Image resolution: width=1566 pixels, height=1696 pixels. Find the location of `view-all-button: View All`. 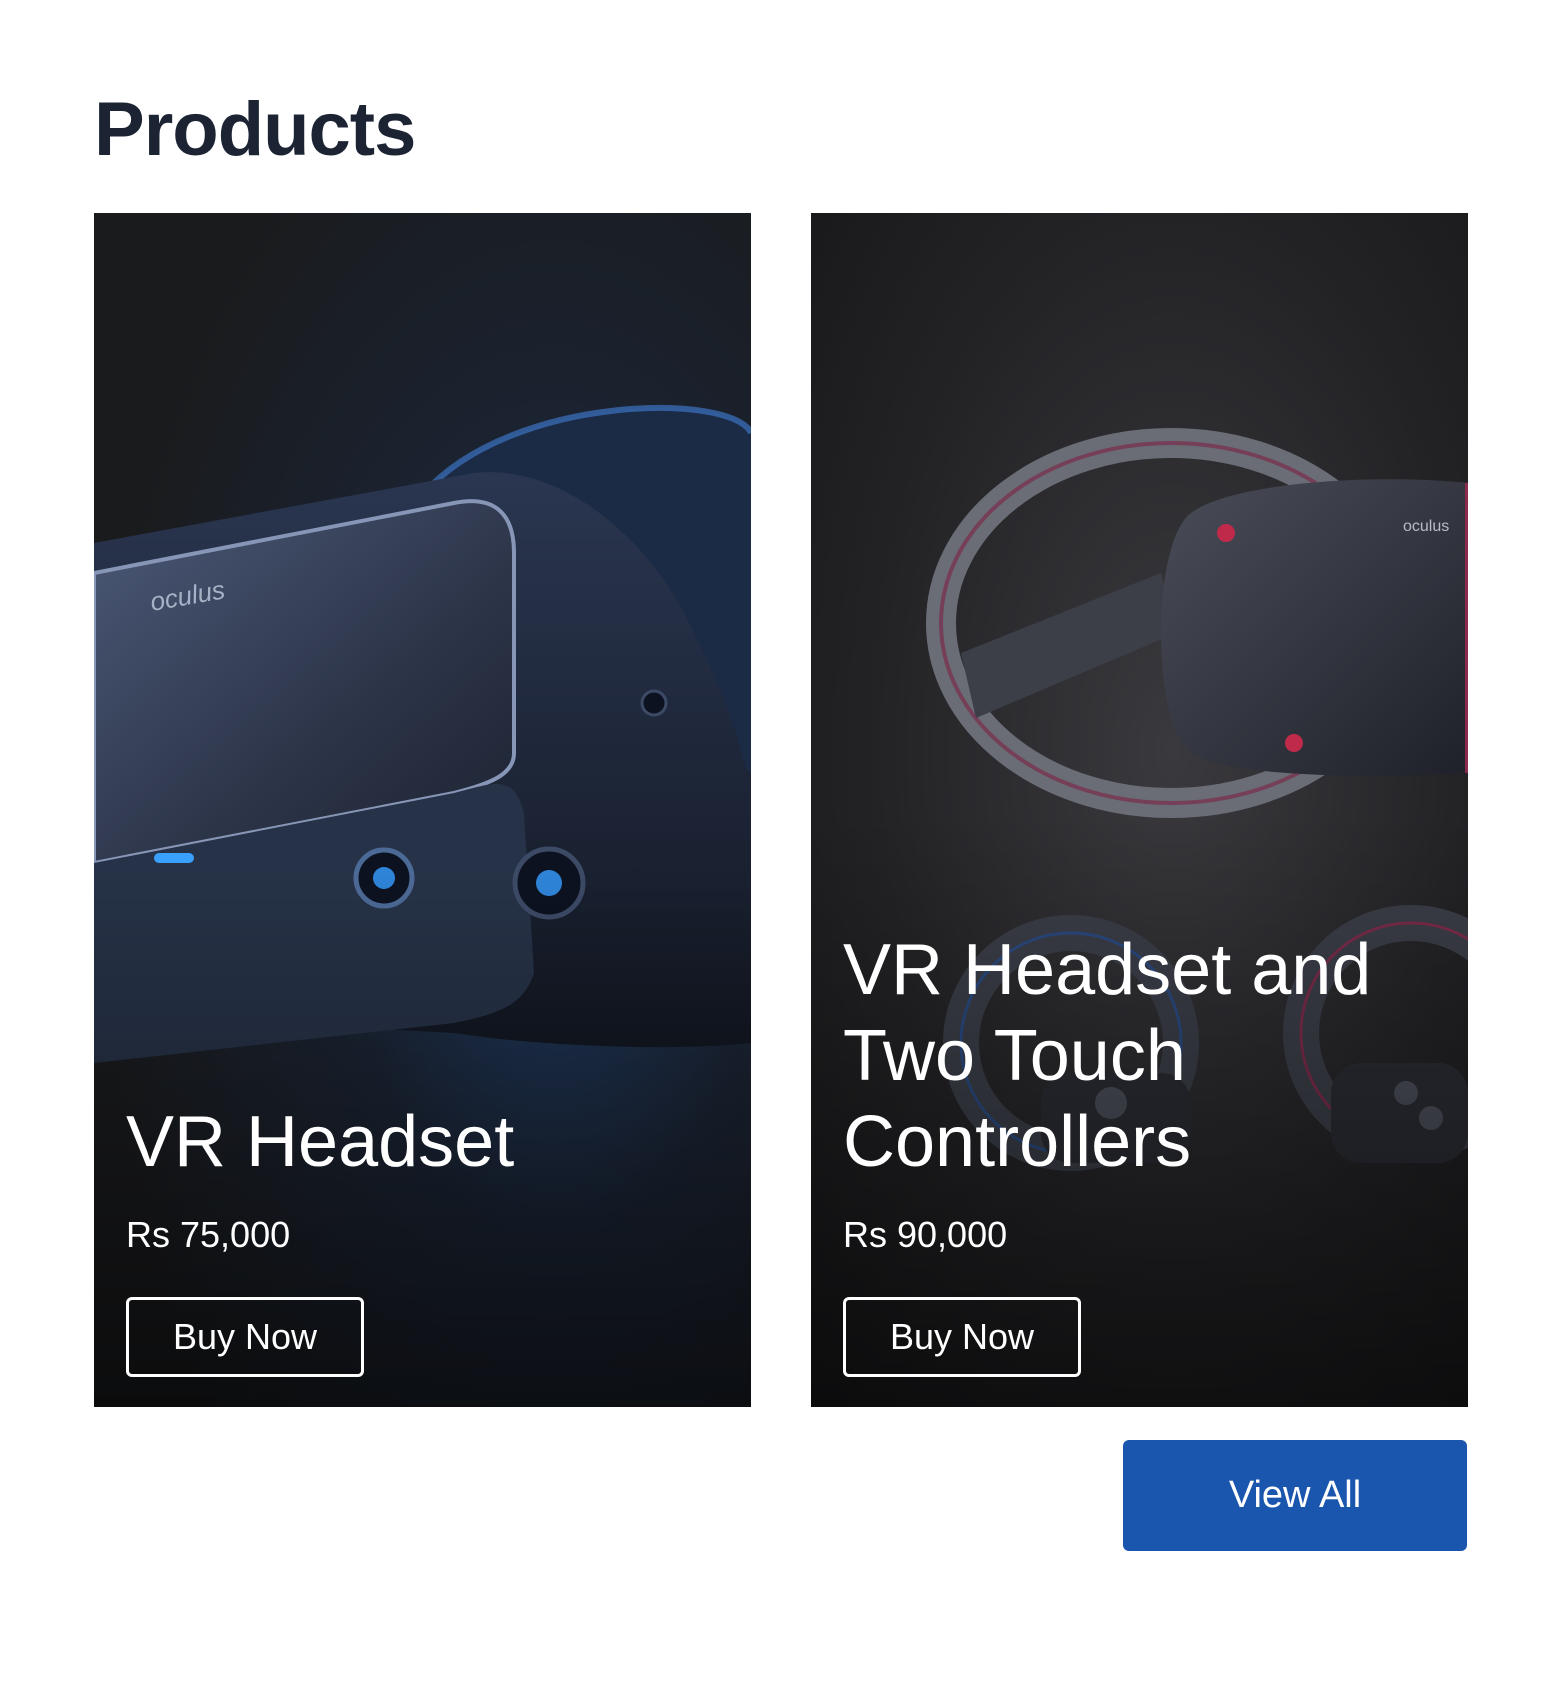

view-all-button: View All is located at coordinates (1295, 1495).